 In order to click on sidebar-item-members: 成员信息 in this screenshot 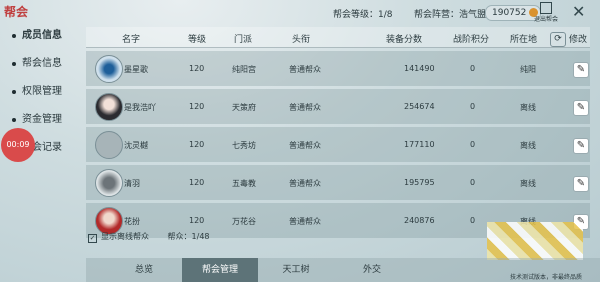, I will do `click(43, 36)`.